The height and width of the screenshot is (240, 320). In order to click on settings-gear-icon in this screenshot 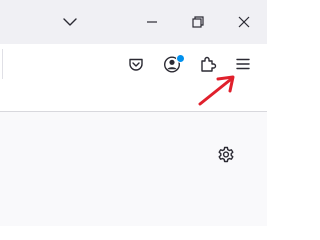, I will do `click(226, 154)`.